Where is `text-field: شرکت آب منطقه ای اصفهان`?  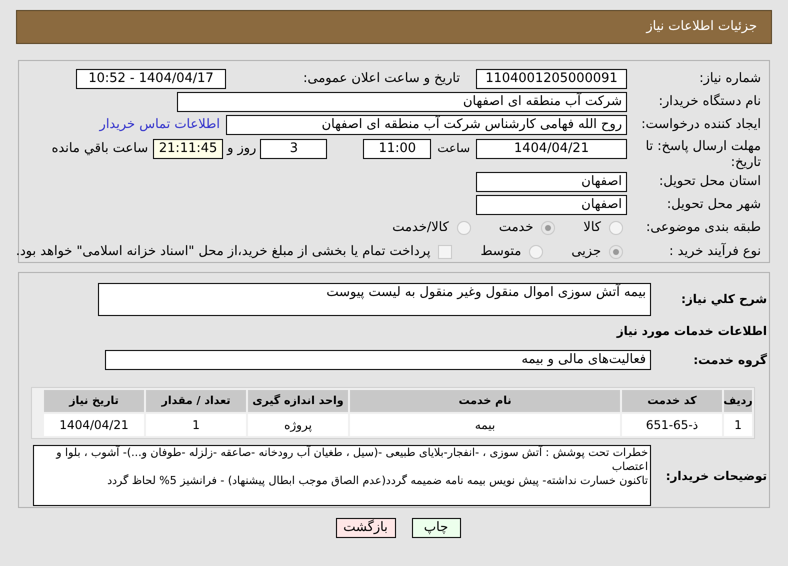
text-field: شرکت آب منطقه ای اصفهان is located at coordinates (402, 102).